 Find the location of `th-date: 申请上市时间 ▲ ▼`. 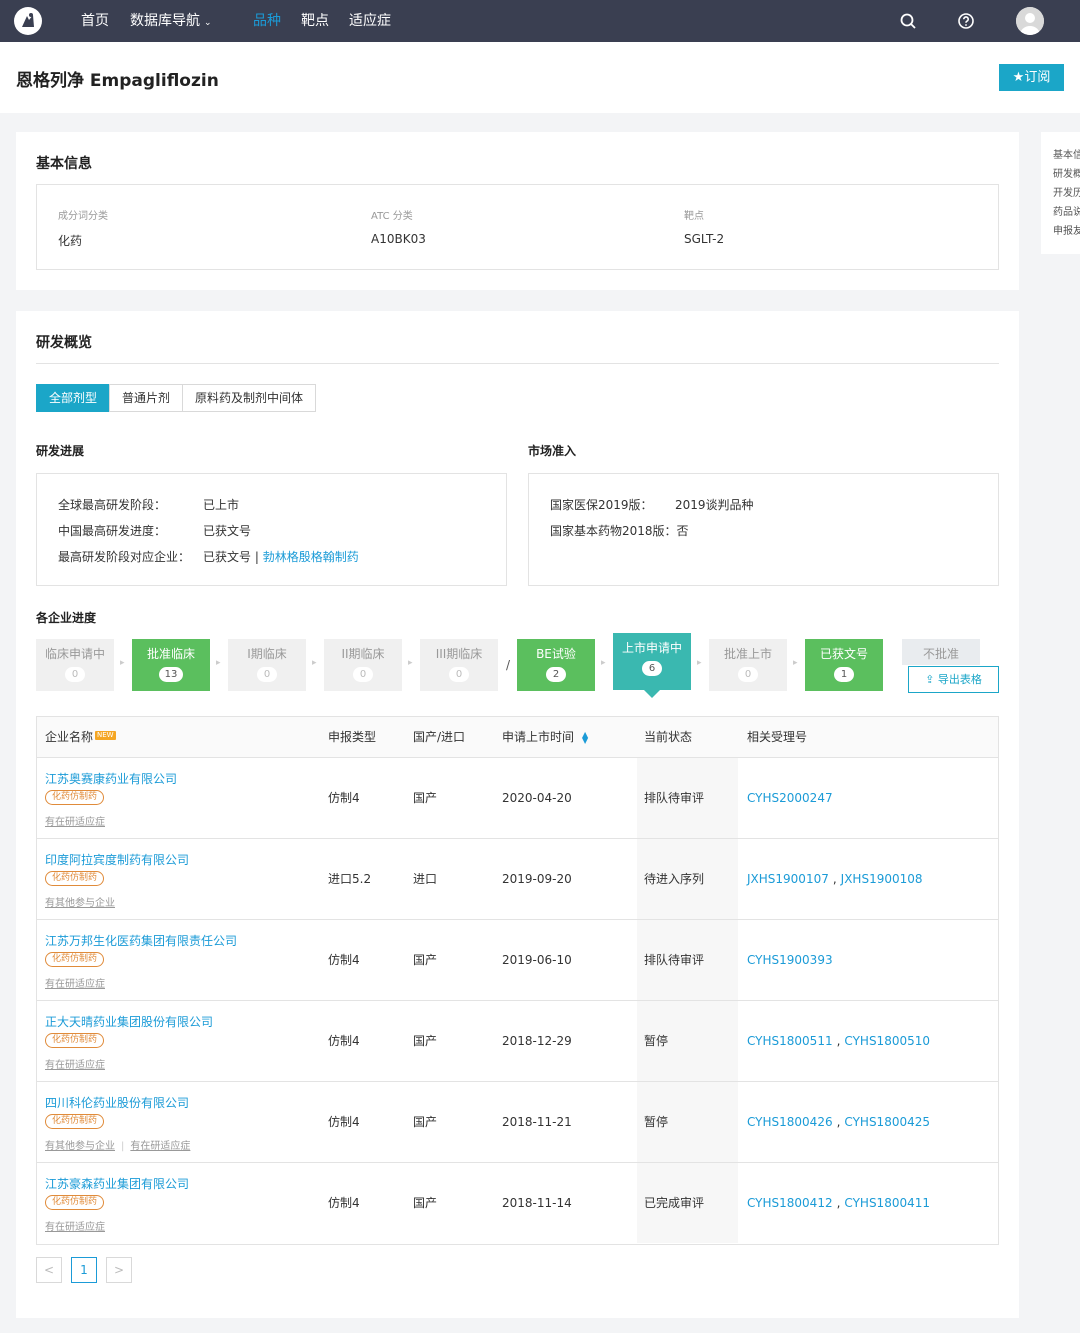

th-date: 申请上市时间 ▲ ▼ is located at coordinates (545, 737).